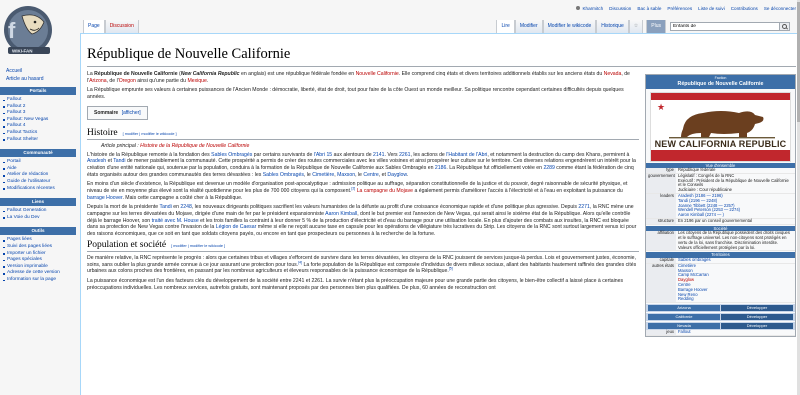 The height and width of the screenshot is (395, 800). Describe the element at coordinates (26, 253) in the screenshot. I see `sidebar-item-label: Importer un fichier` at that location.